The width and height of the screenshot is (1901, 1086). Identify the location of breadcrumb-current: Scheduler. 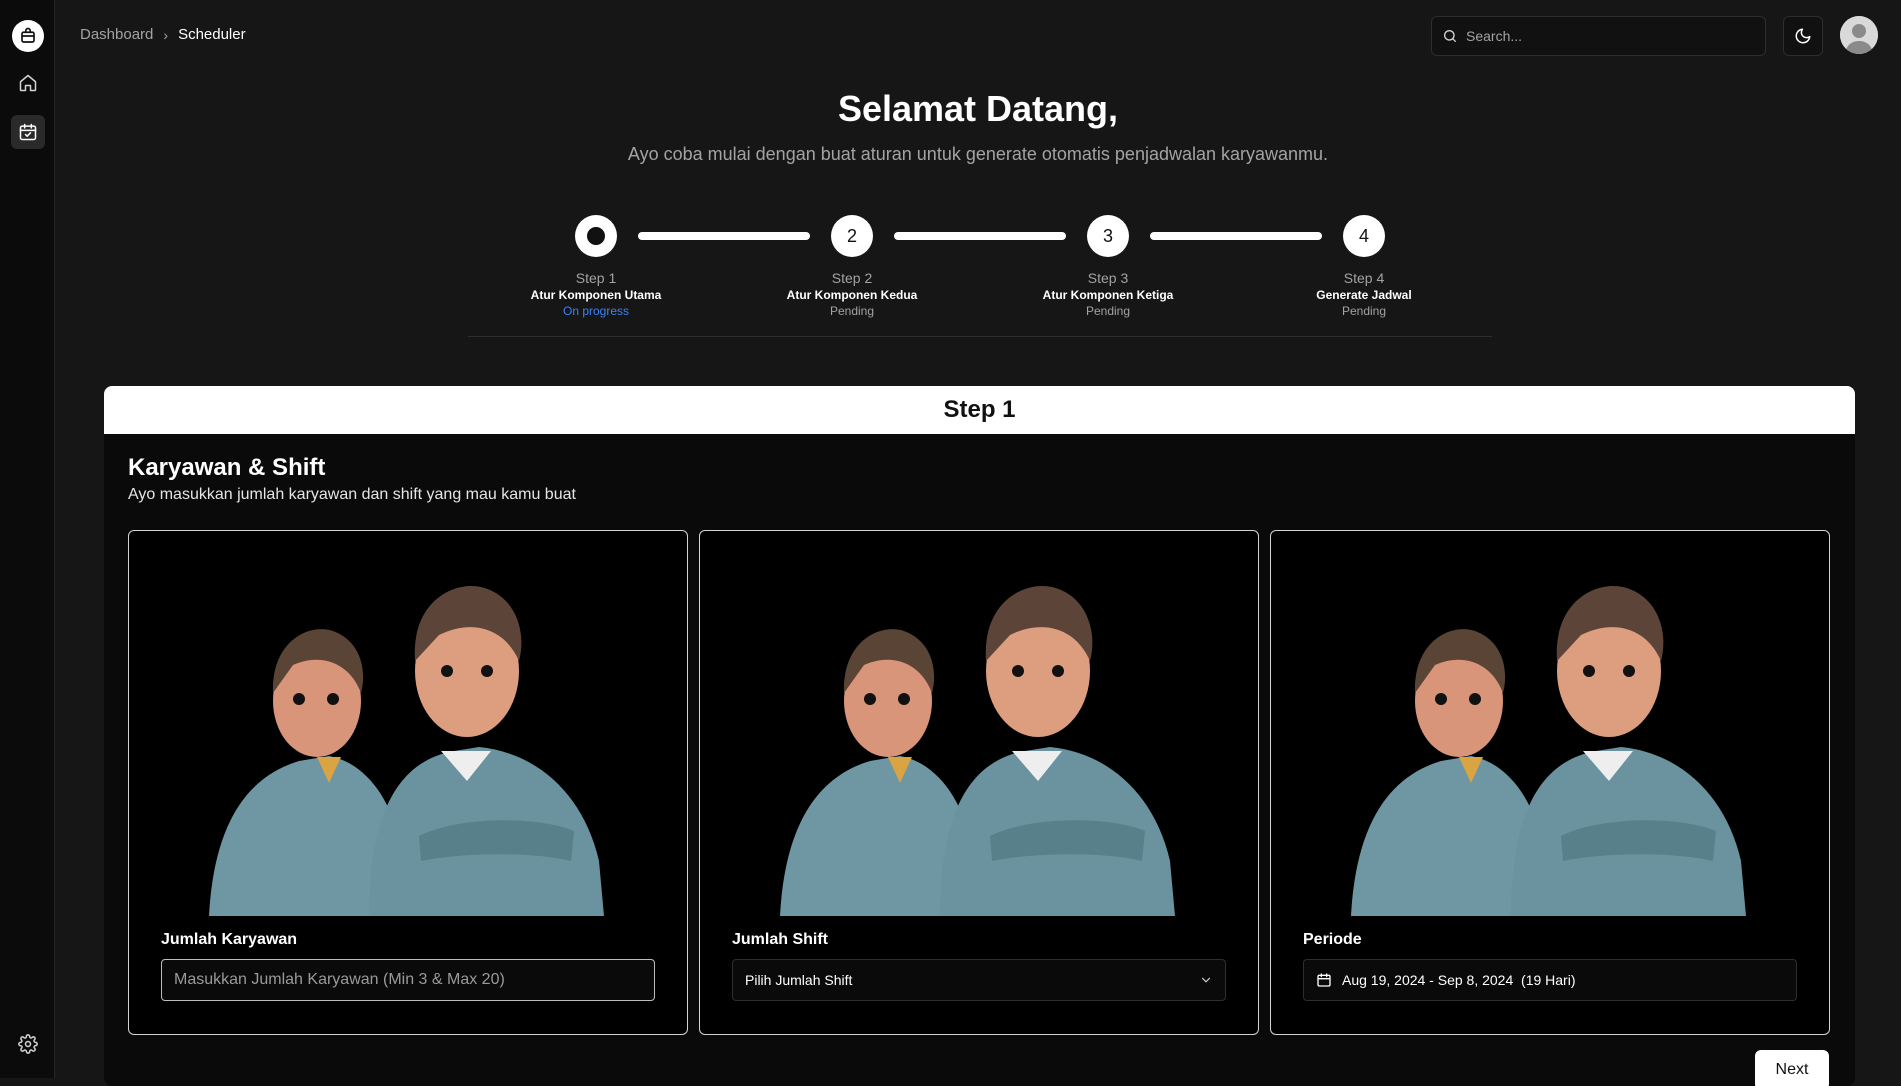
(212, 34).